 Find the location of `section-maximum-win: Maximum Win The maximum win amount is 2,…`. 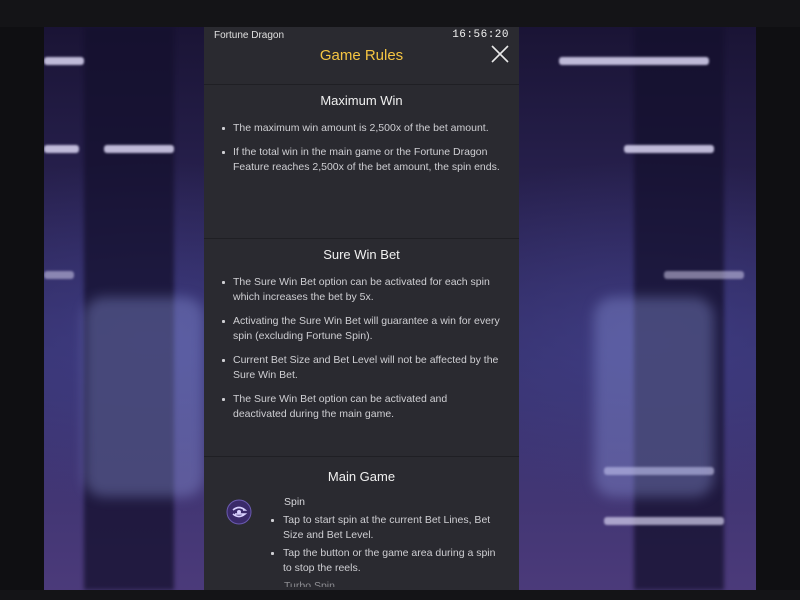

section-maximum-win: Maximum Win The maximum win amount is 2,… is located at coordinates (361, 162).